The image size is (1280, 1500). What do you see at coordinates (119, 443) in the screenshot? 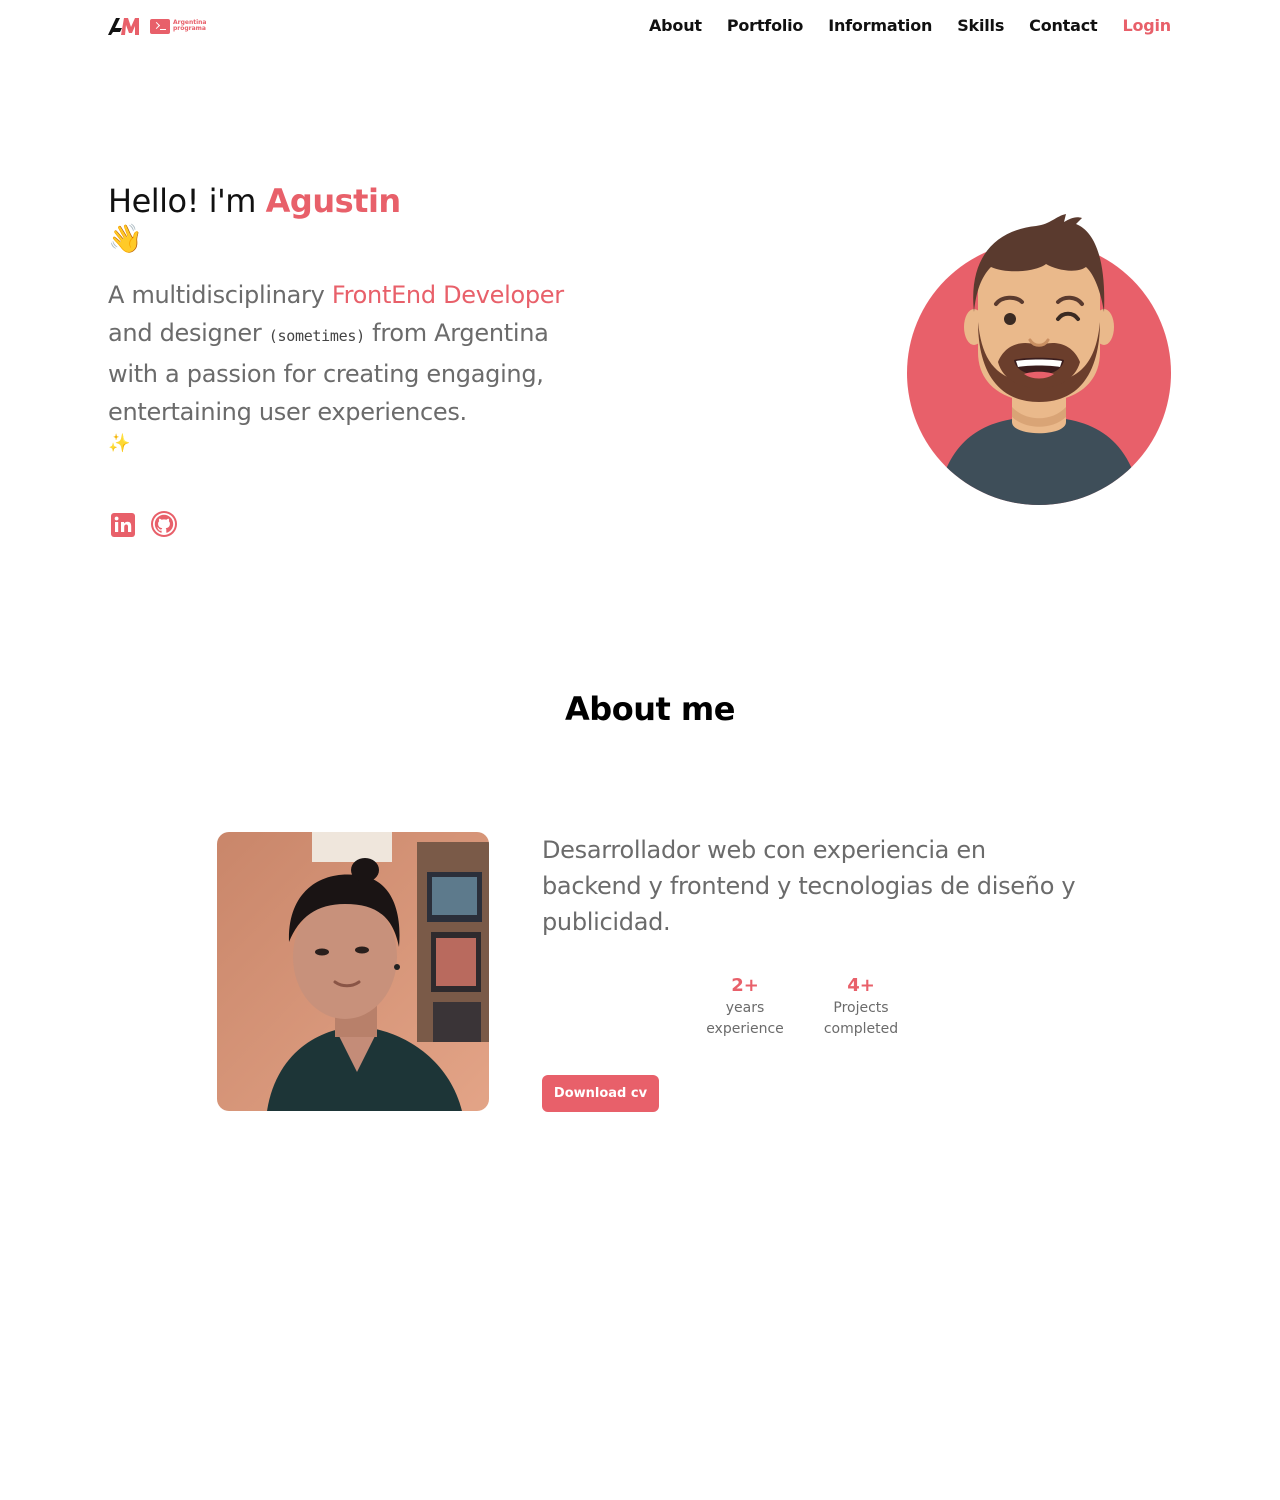
I see `sparkle-emoji: ✨` at bounding box center [119, 443].